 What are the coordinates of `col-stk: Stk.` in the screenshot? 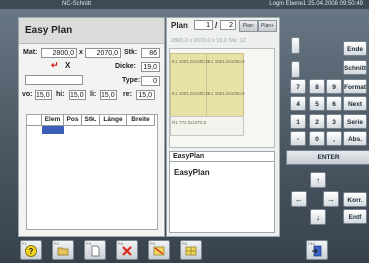 It's located at (91, 120).